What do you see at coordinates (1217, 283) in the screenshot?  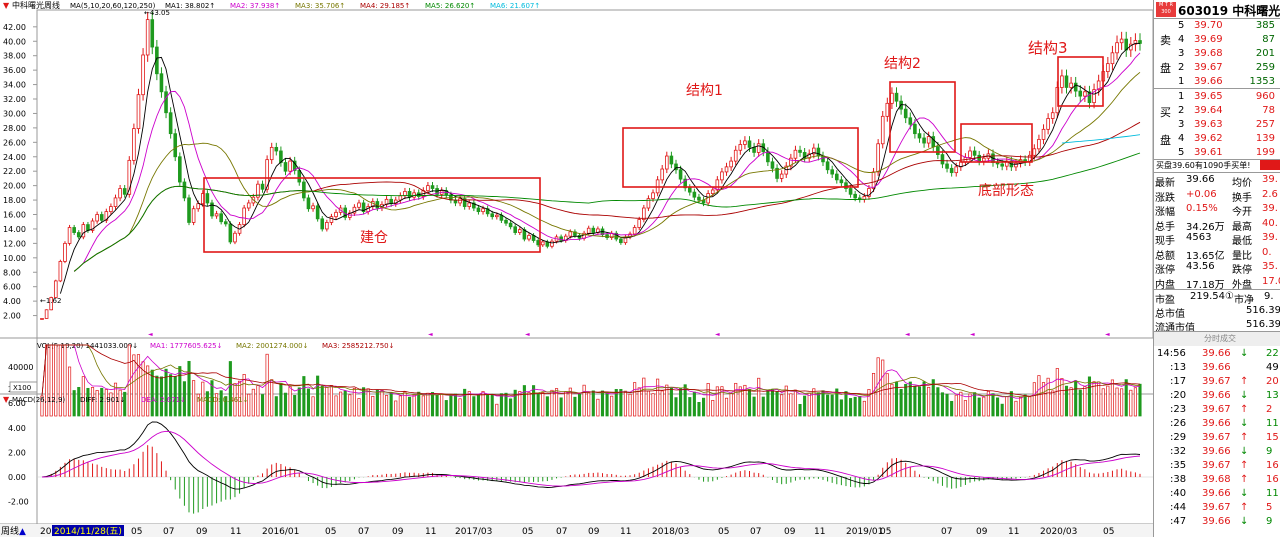 I see `stat-row: 内盘17.18万外盘17.08` at bounding box center [1217, 283].